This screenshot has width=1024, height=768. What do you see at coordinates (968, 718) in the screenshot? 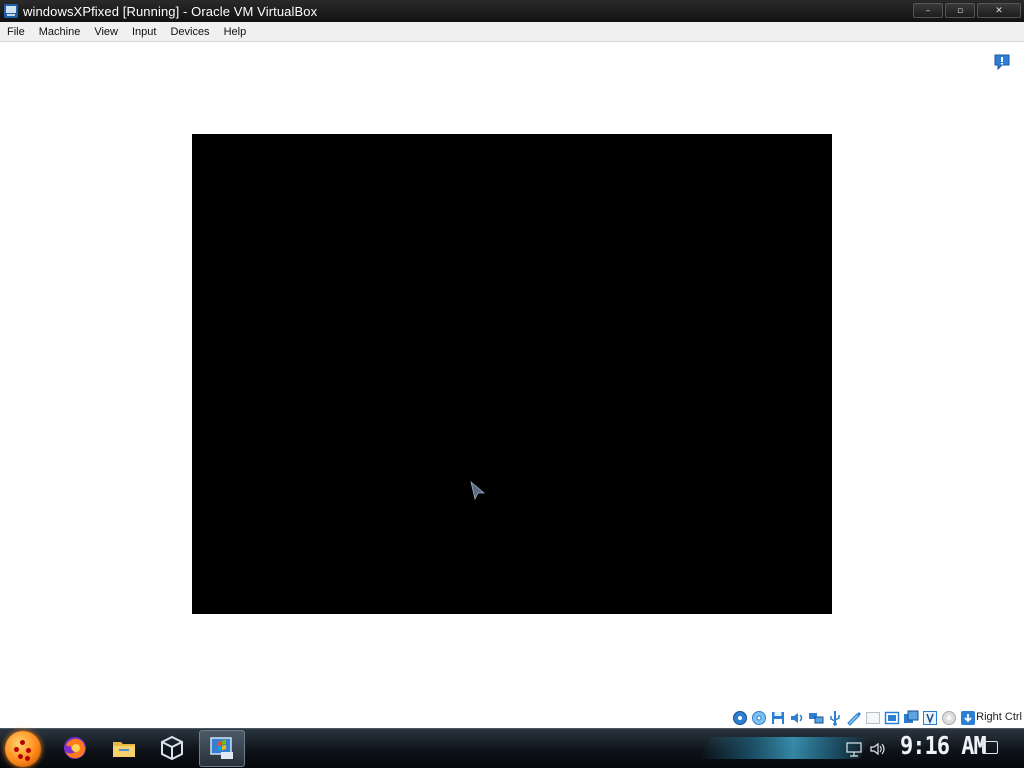
I see `host-key-icon` at bounding box center [968, 718].